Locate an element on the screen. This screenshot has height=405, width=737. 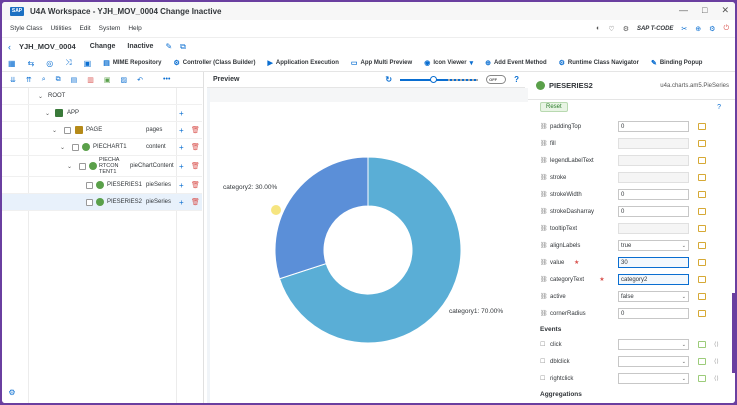
property-value-field: true ⌄ is located at coordinates (653, 245).